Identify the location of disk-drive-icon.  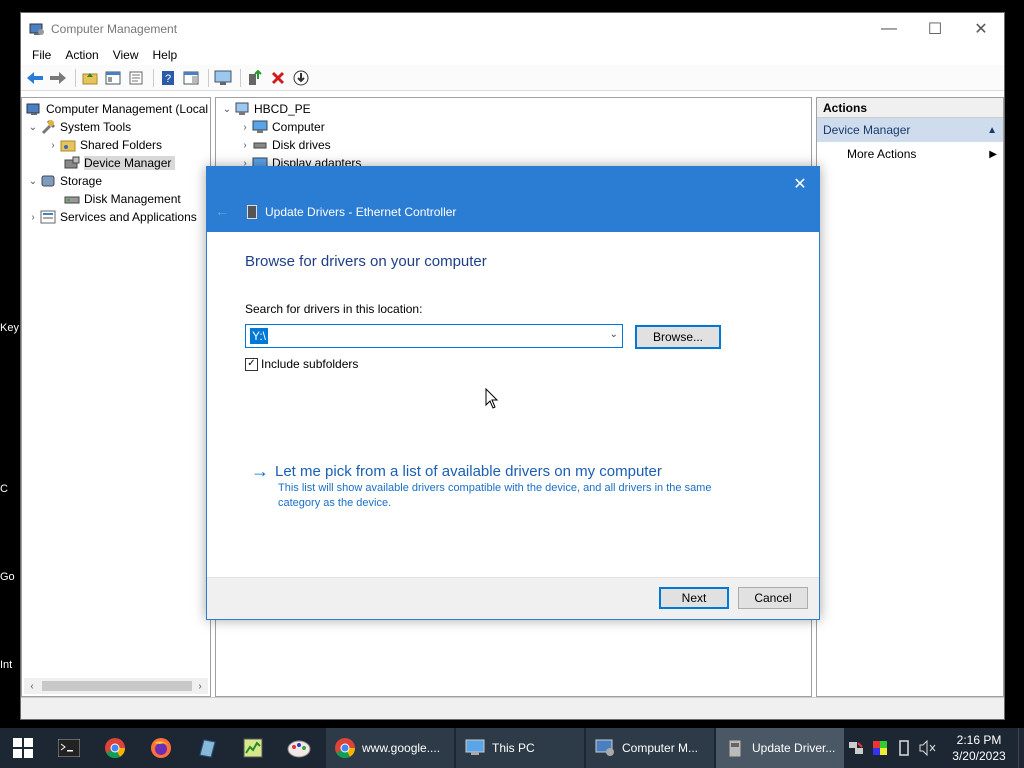
(260, 145).